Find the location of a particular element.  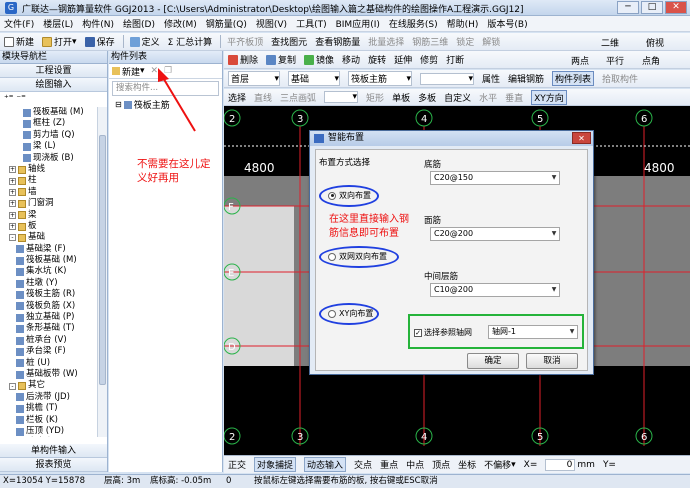

single-component-input-button: 单构件输入 is located at coordinates (53, 451).